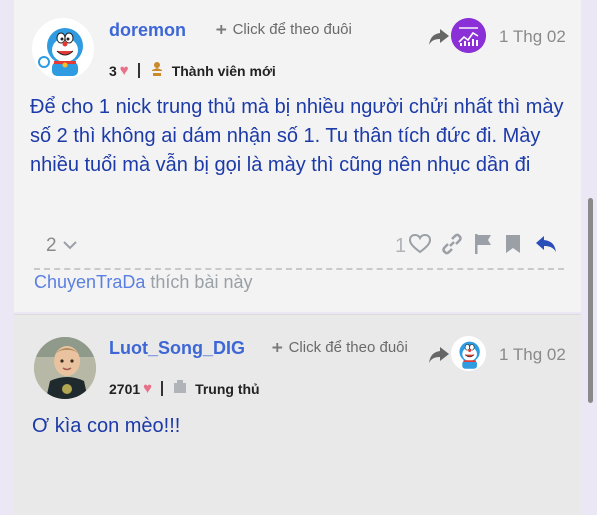 This screenshot has height=515, width=597. What do you see at coordinates (299, 269) in the screenshot?
I see `divider-dashed` at bounding box center [299, 269].